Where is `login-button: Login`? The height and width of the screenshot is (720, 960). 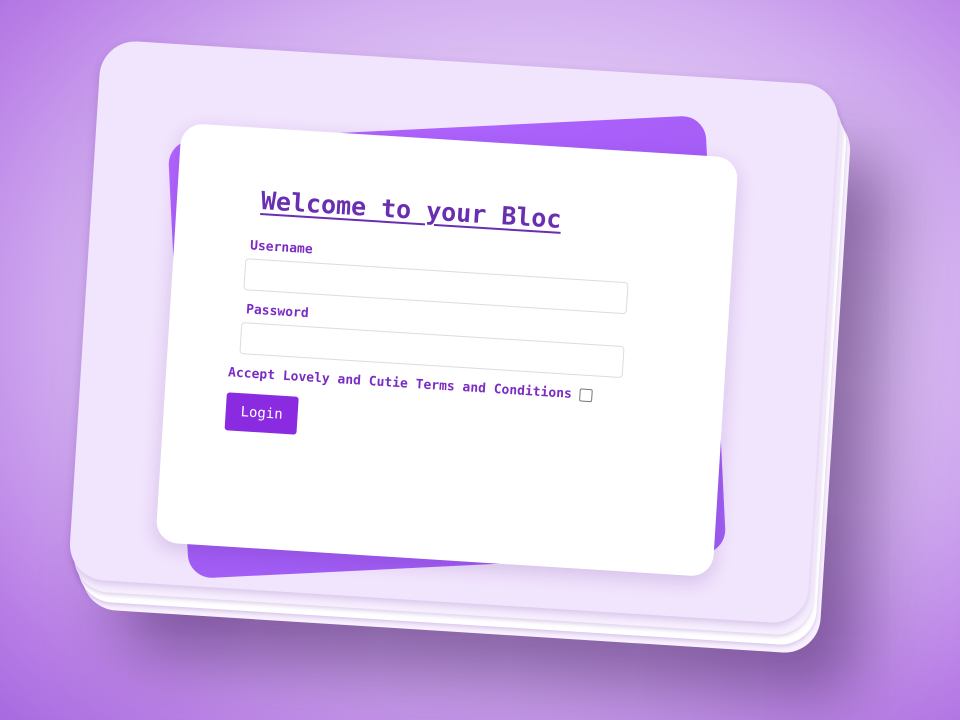 login-button: Login is located at coordinates (261, 413).